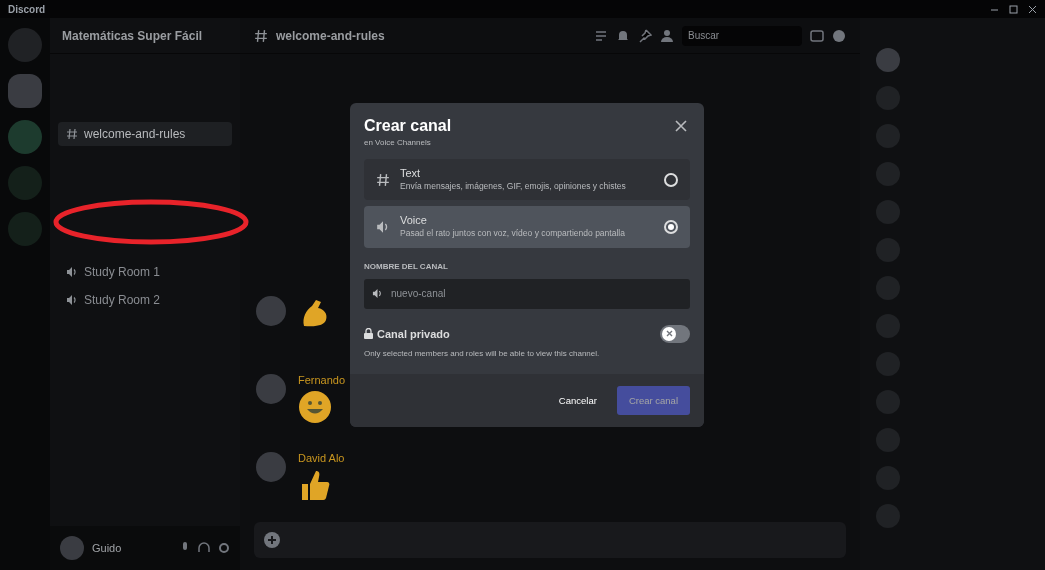 The width and height of the screenshot is (1045, 570). Describe the element at coordinates (742, 35) in the screenshot. I see `search-field: Buscar` at that location.